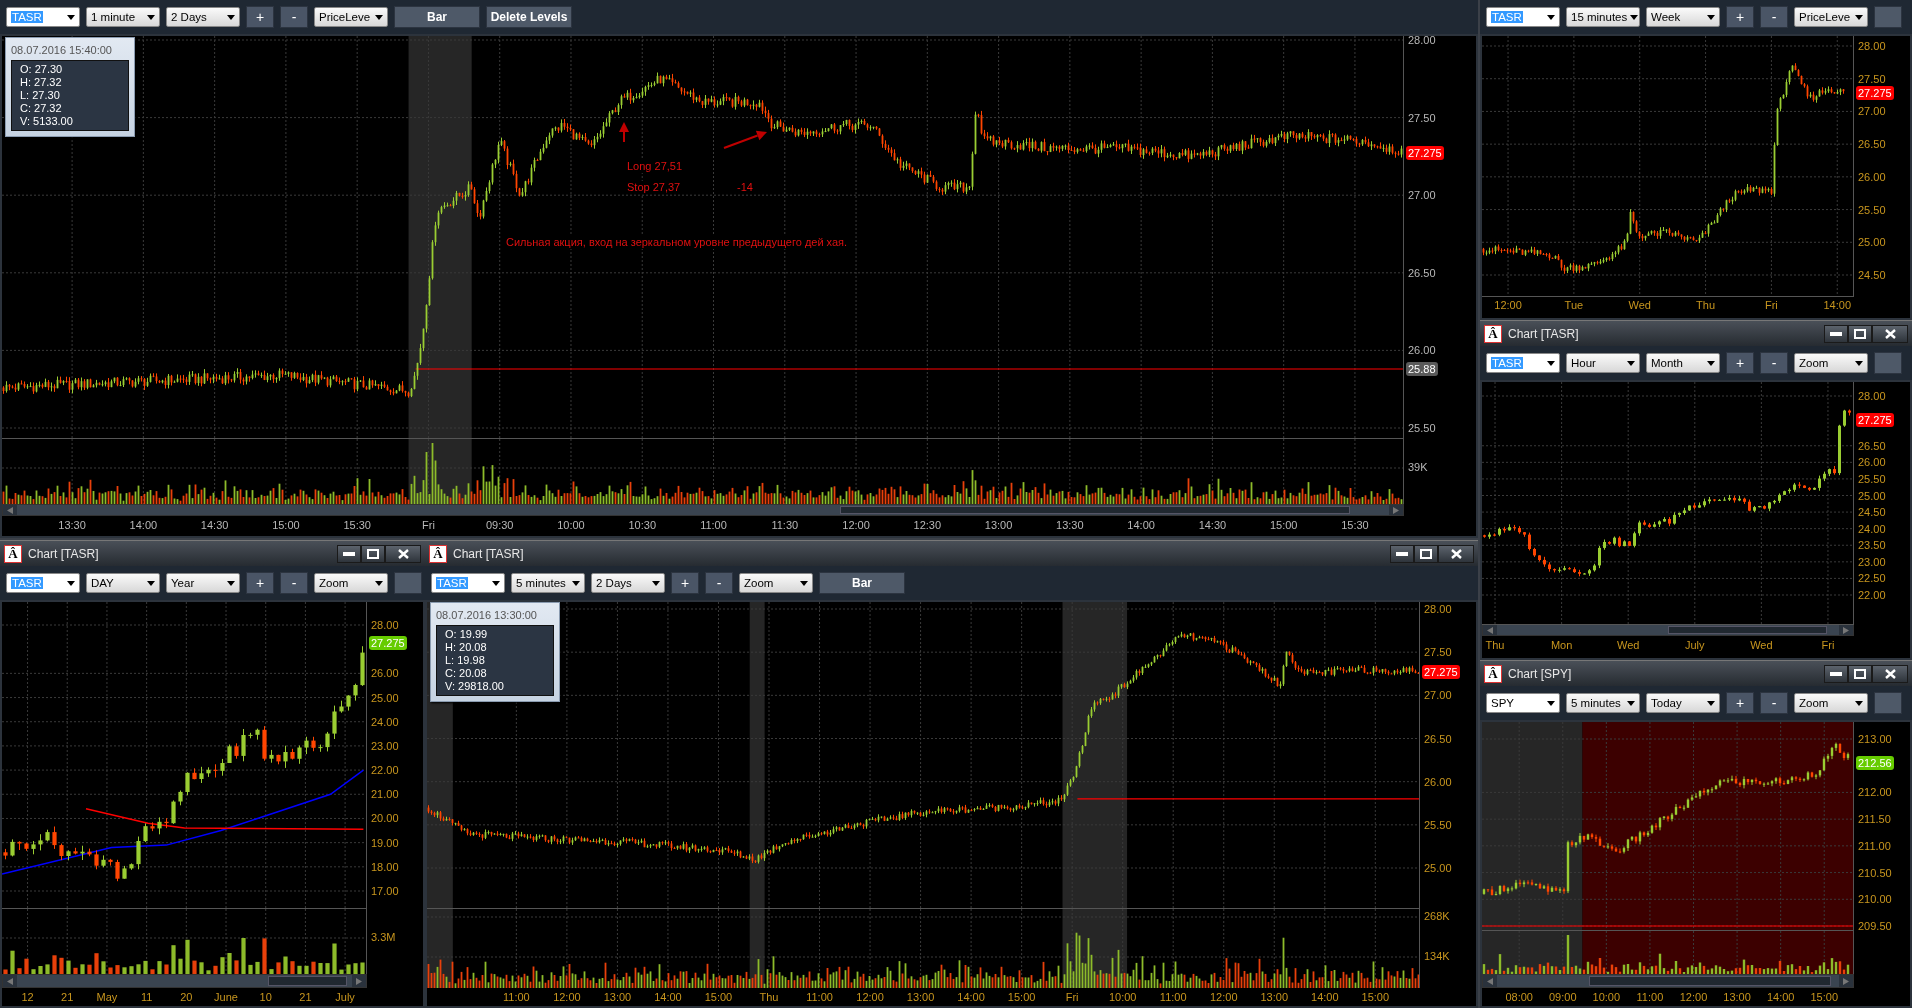 This screenshot has width=1912, height=1008. What do you see at coordinates (1603, 17) in the screenshot?
I see `dropdown: 15 minutes` at bounding box center [1603, 17].